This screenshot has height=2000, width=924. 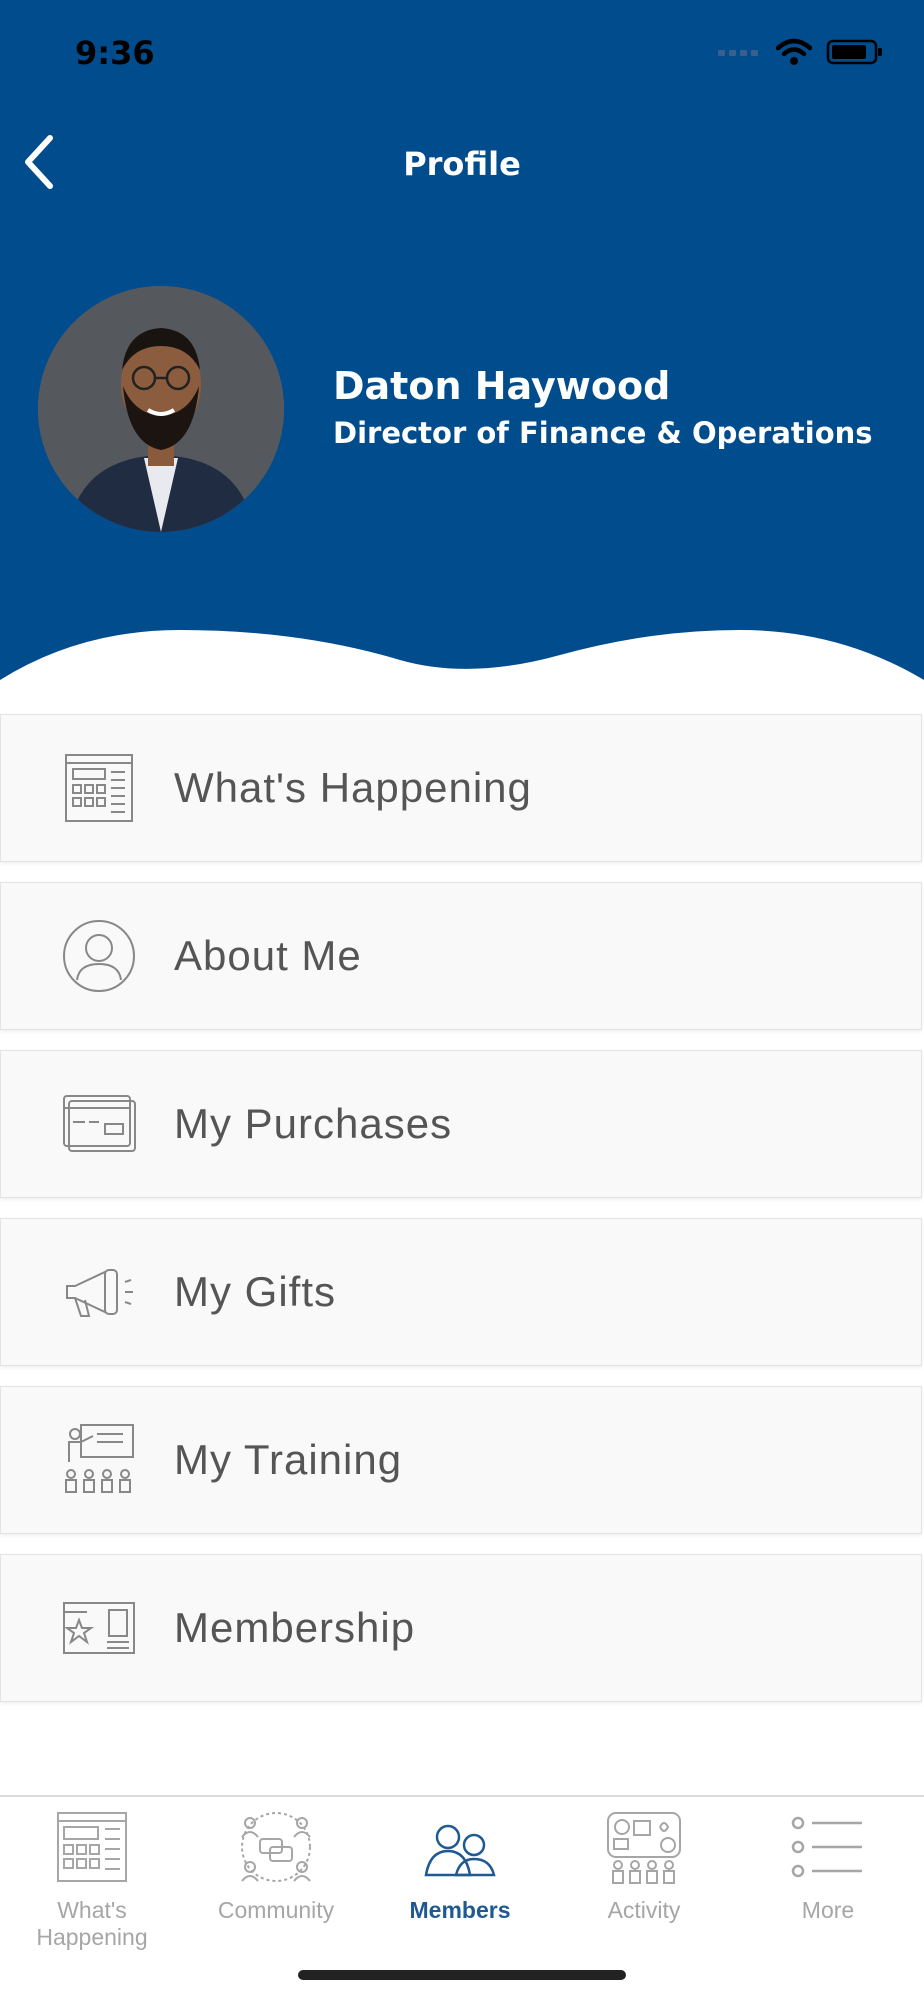 What do you see at coordinates (502, 386) in the screenshot?
I see `profile-name: Daton Haywood` at bounding box center [502, 386].